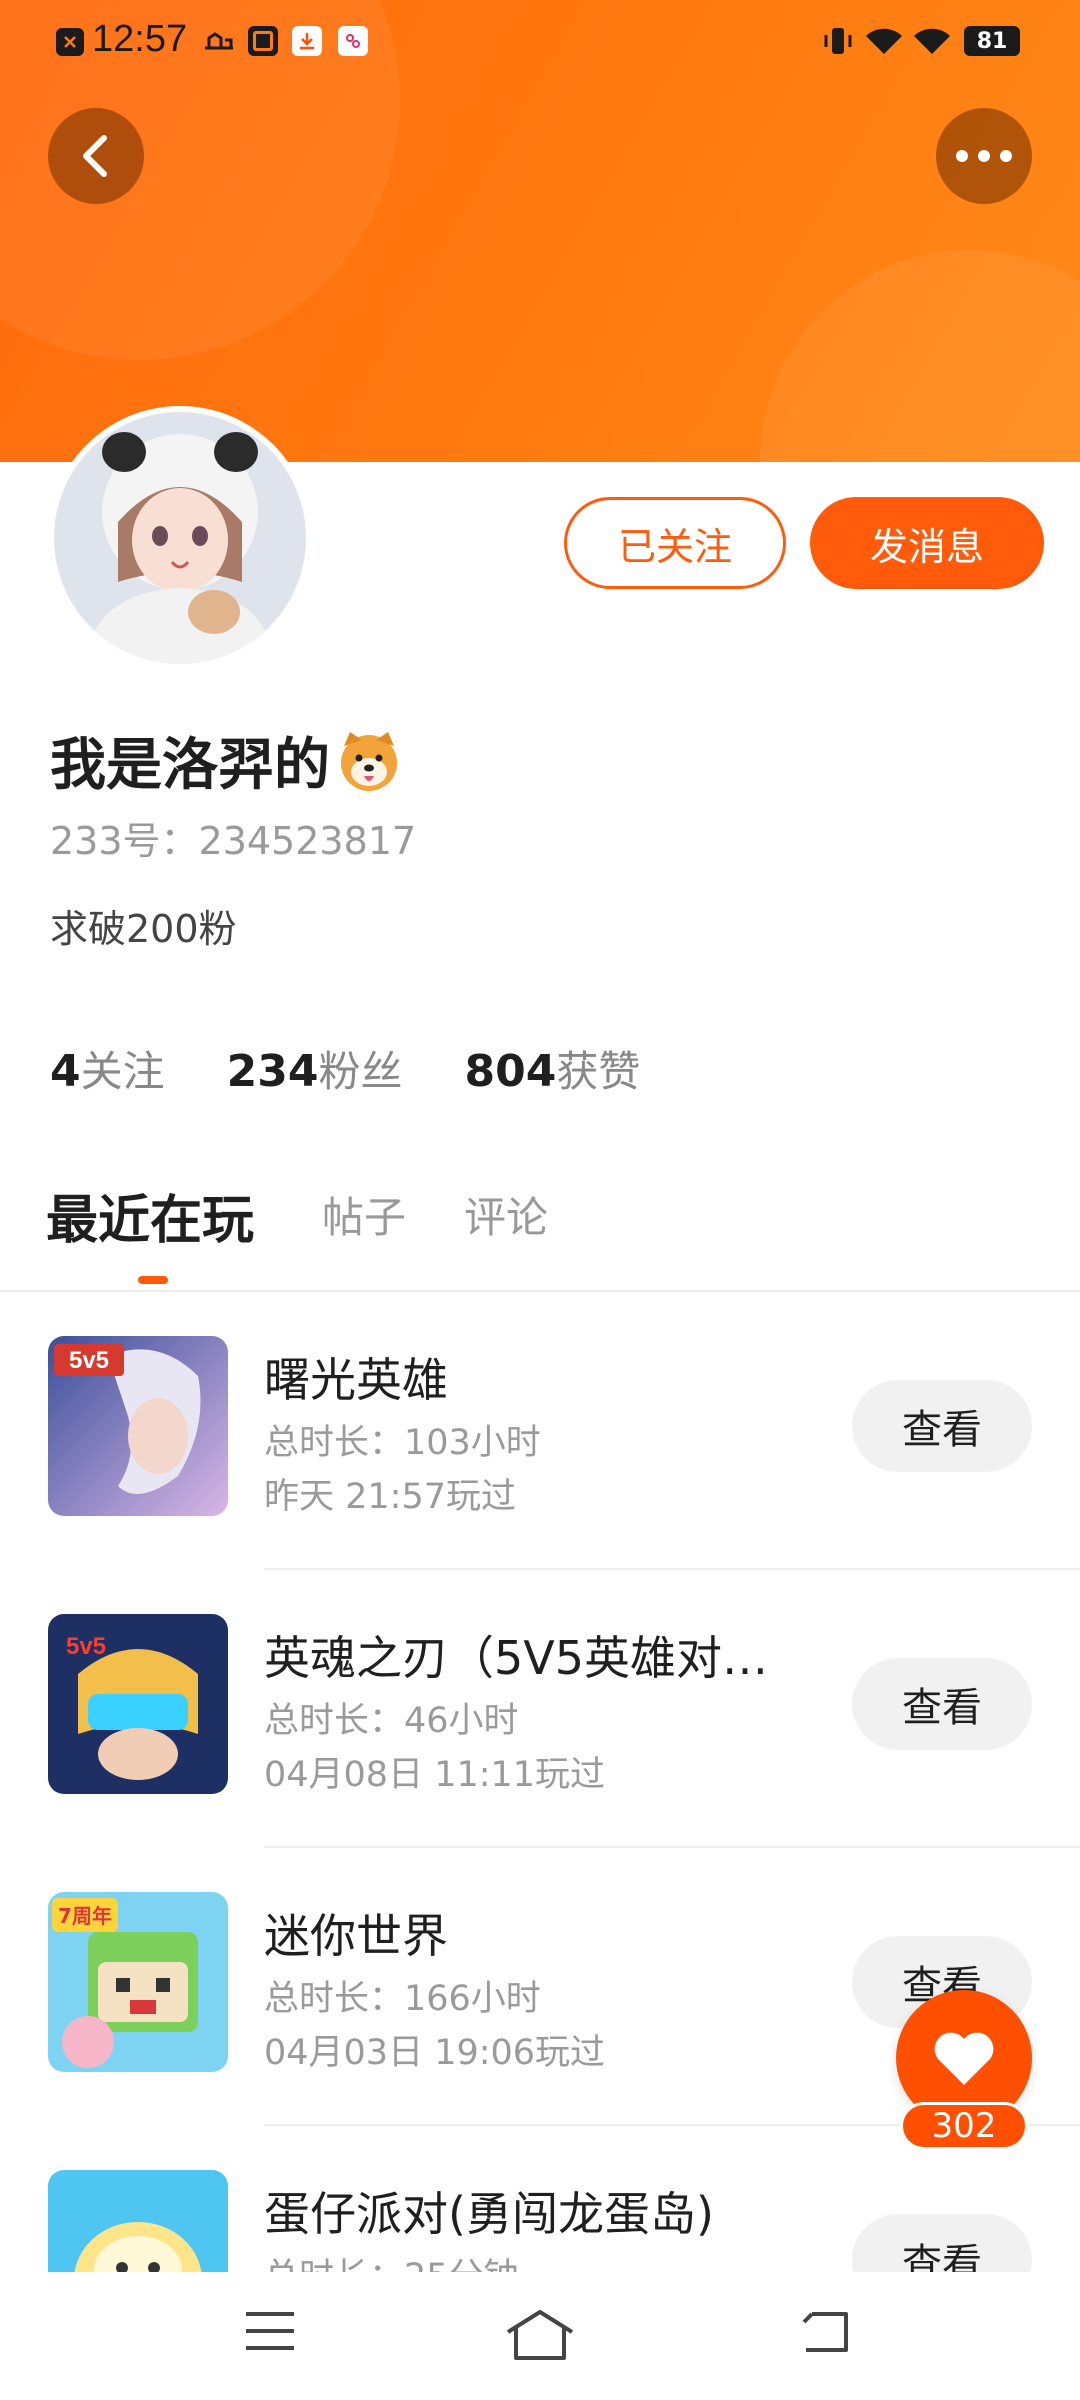 The width and height of the screenshot is (1080, 2400). Describe the element at coordinates (233, 841) in the screenshot. I see `user-id: 233号：234523817` at that location.